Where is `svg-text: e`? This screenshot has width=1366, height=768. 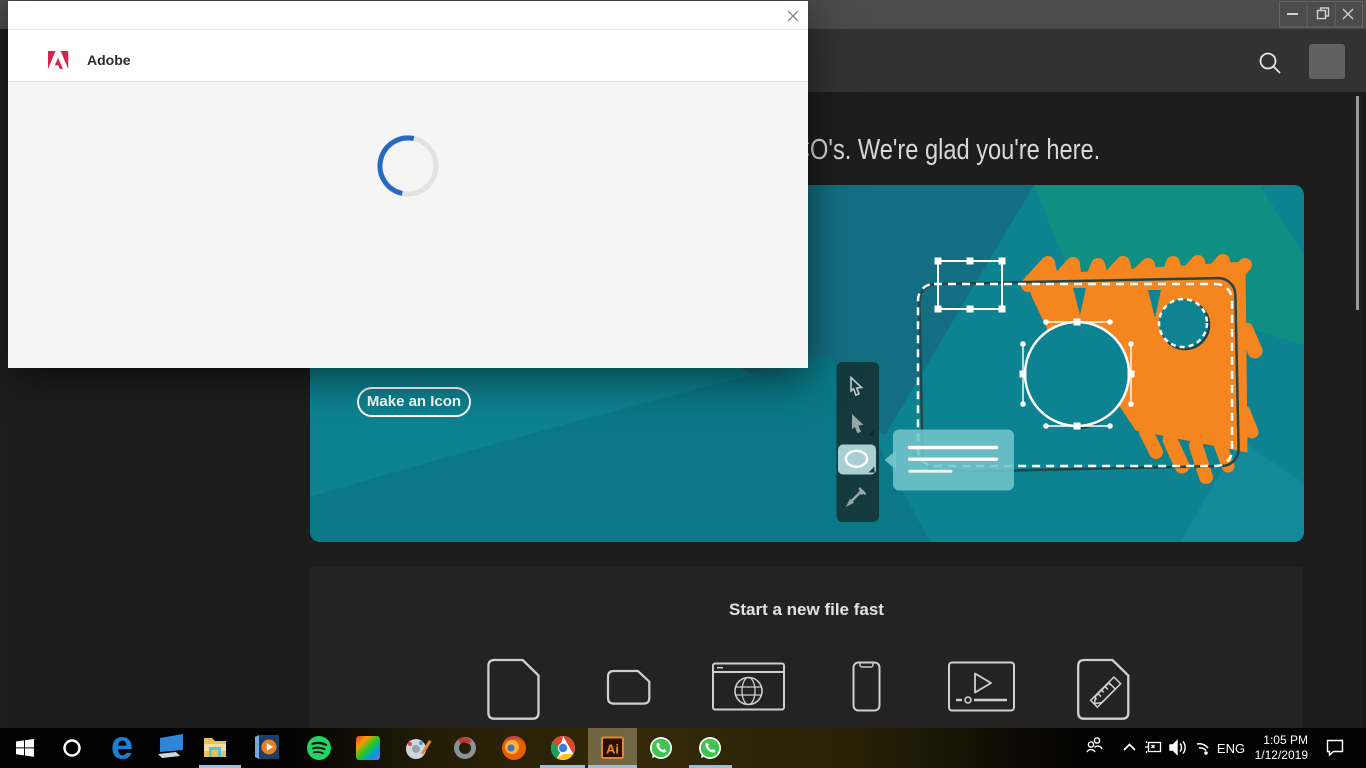
svg-text: e is located at coordinates (122, 748).